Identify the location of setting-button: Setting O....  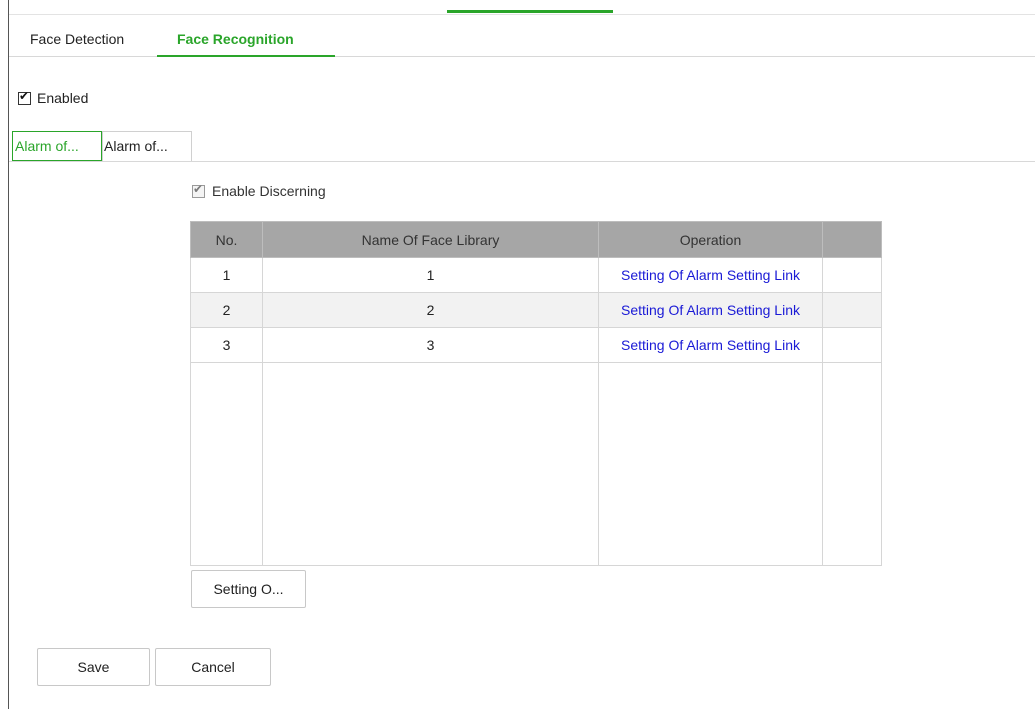
(248, 589).